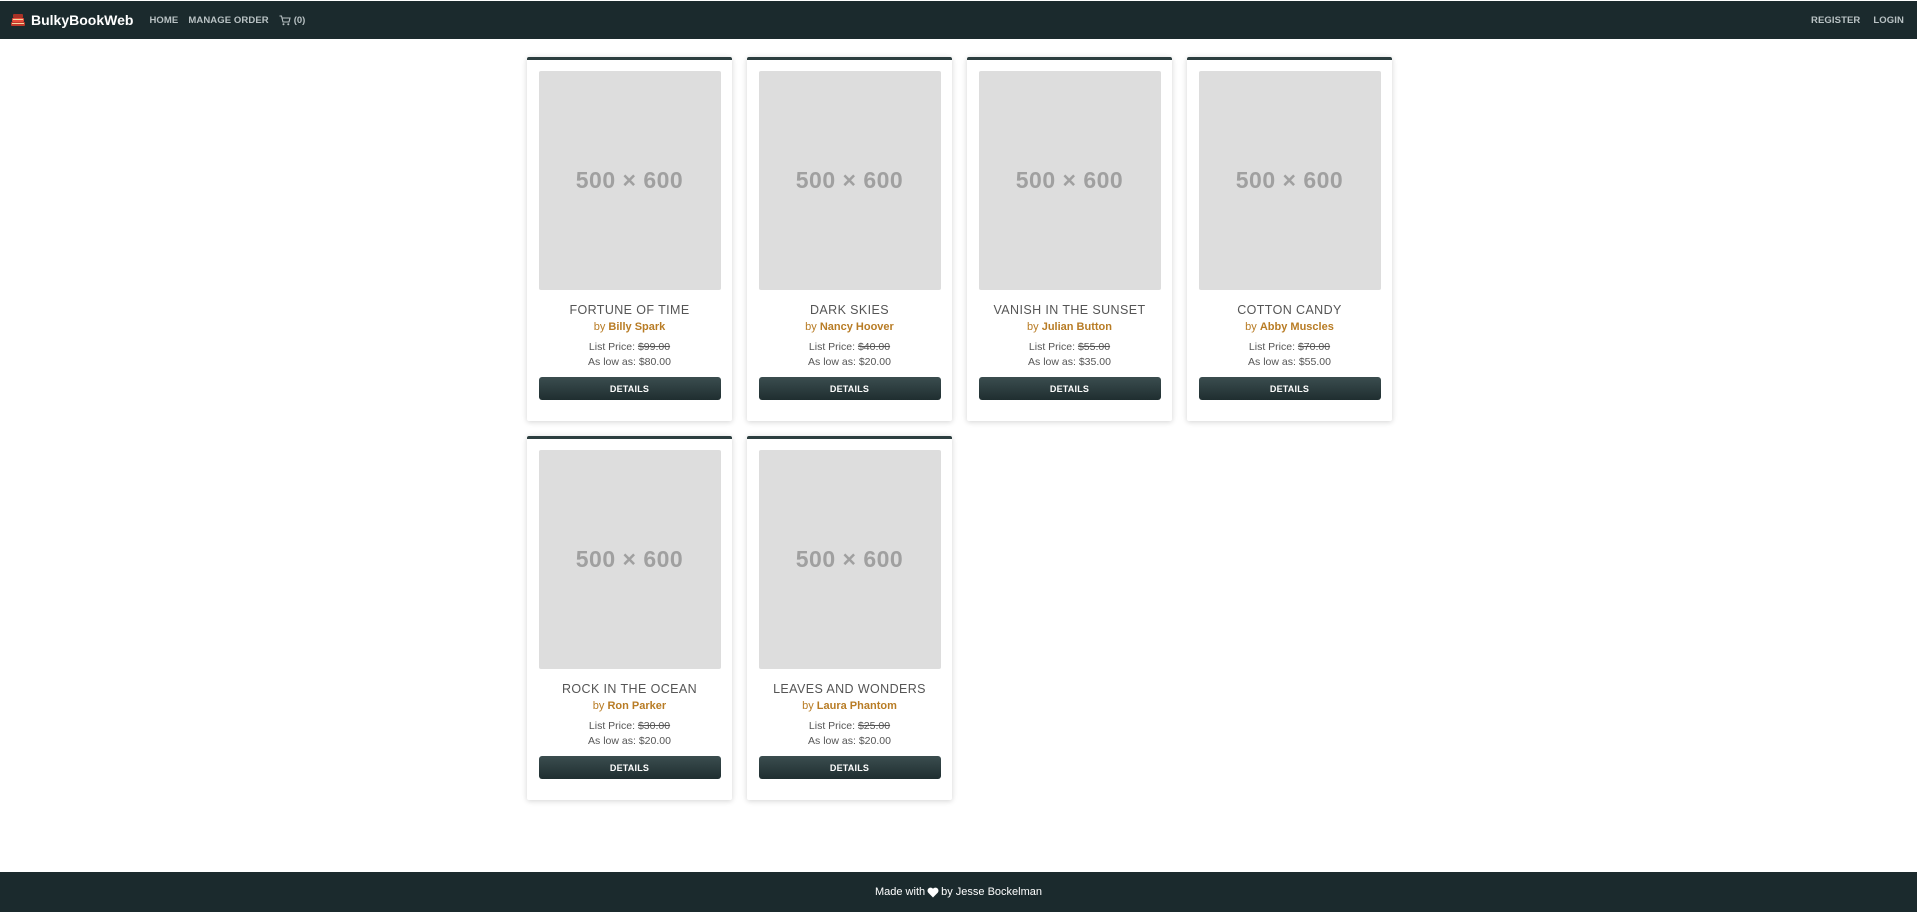 This screenshot has width=1917, height=912. I want to click on list-price-value: $55.00, so click(1094, 347).